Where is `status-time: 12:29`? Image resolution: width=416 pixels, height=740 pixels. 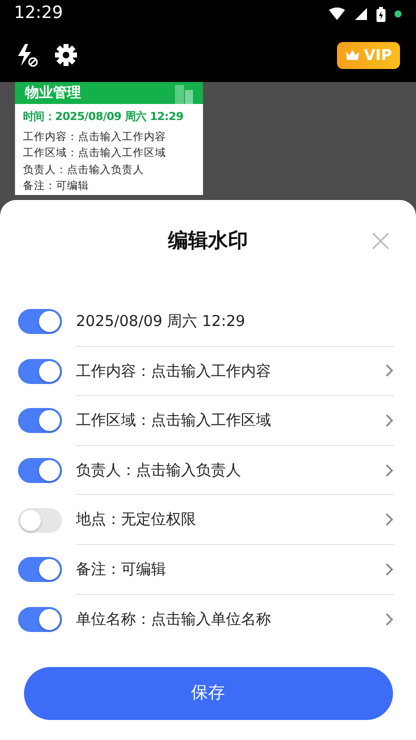
status-time: 12:29 is located at coordinates (38, 14).